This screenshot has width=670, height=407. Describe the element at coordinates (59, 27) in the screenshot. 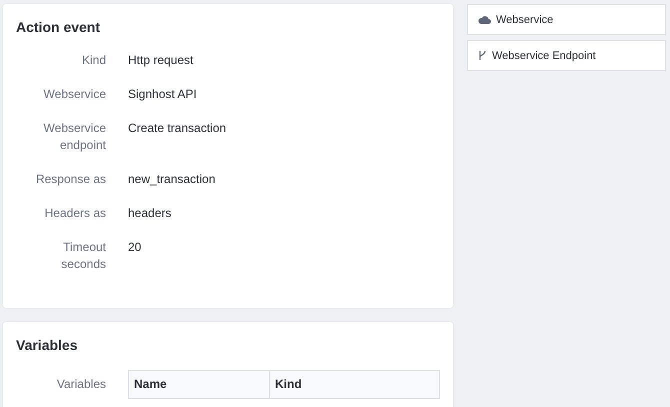

I see `card-title: Action event` at that location.